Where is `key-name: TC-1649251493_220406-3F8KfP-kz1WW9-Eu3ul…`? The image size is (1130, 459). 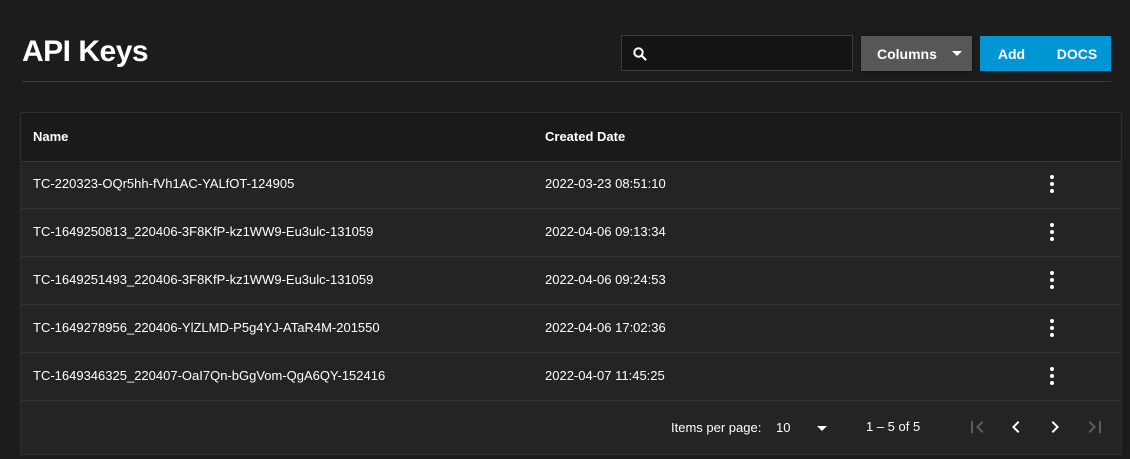
key-name: TC-1649251493_220406-3F8KfP-kz1WW9-Eu3ul… is located at coordinates (203, 279).